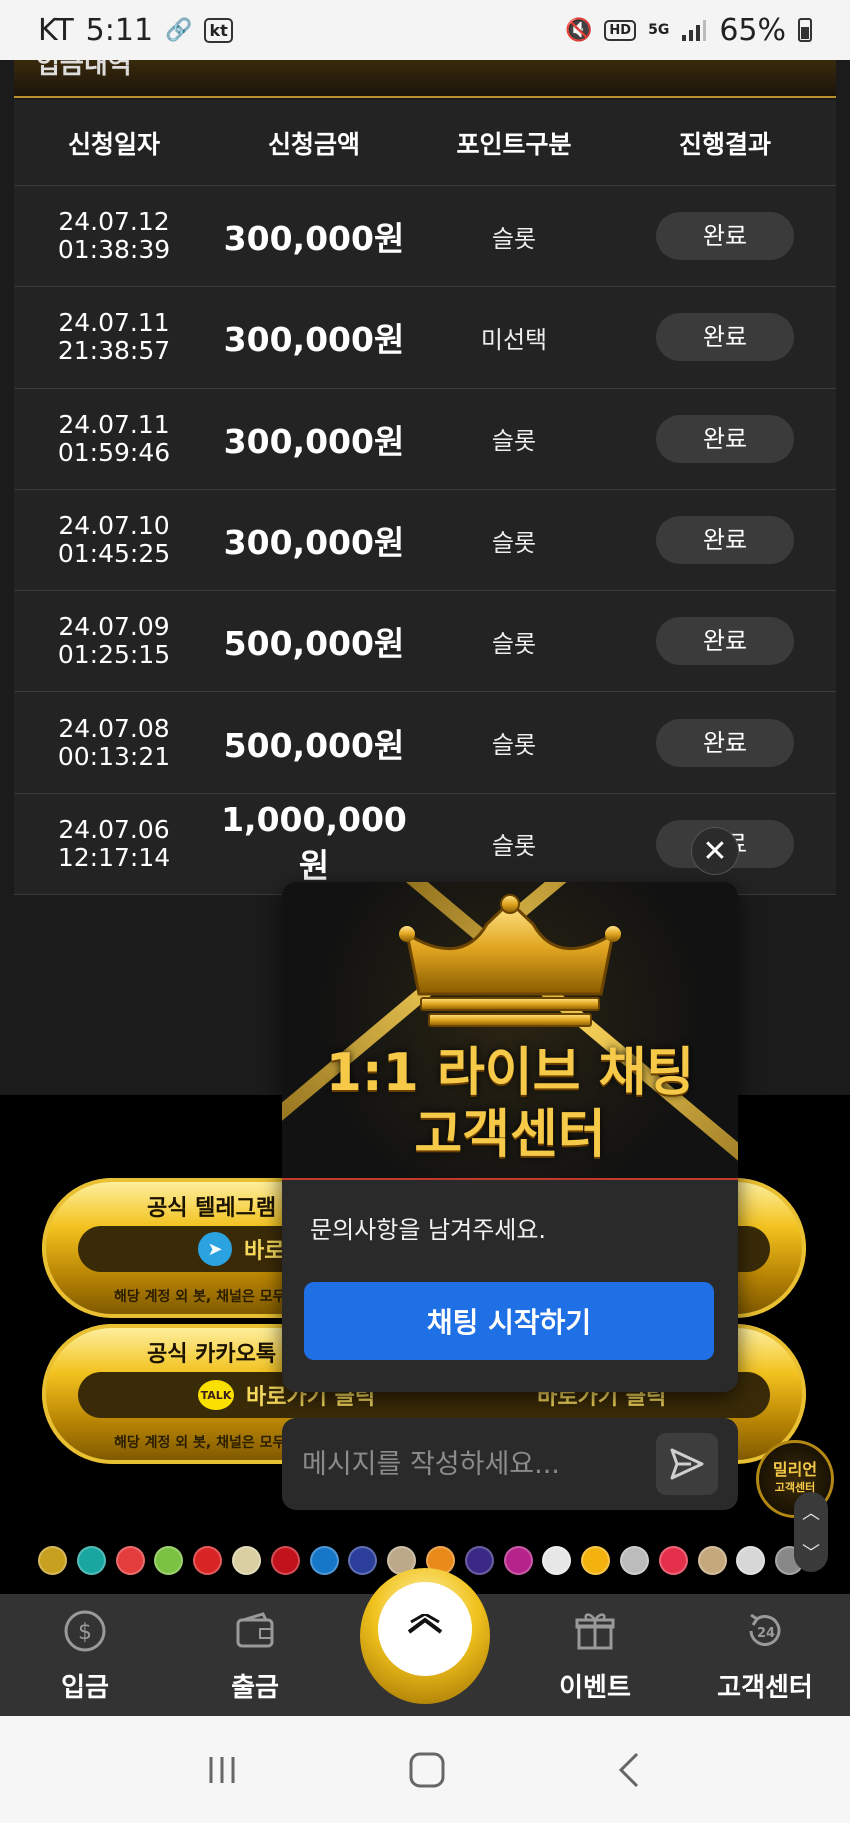  I want to click on header-amount: 신청금액, so click(313, 144).